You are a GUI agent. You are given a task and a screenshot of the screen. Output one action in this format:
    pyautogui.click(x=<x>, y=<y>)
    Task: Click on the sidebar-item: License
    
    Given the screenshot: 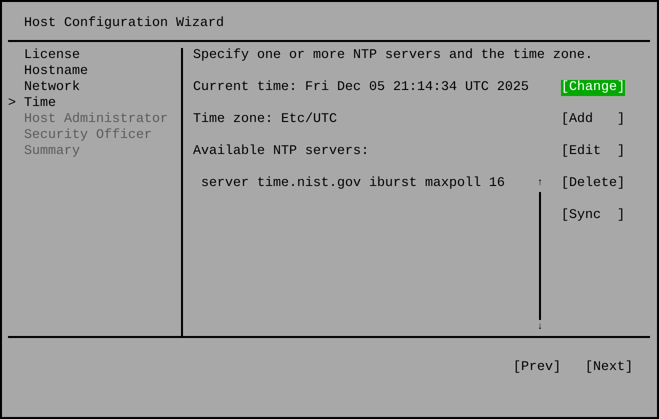 What is the action you would take?
    pyautogui.click(x=52, y=56)
    